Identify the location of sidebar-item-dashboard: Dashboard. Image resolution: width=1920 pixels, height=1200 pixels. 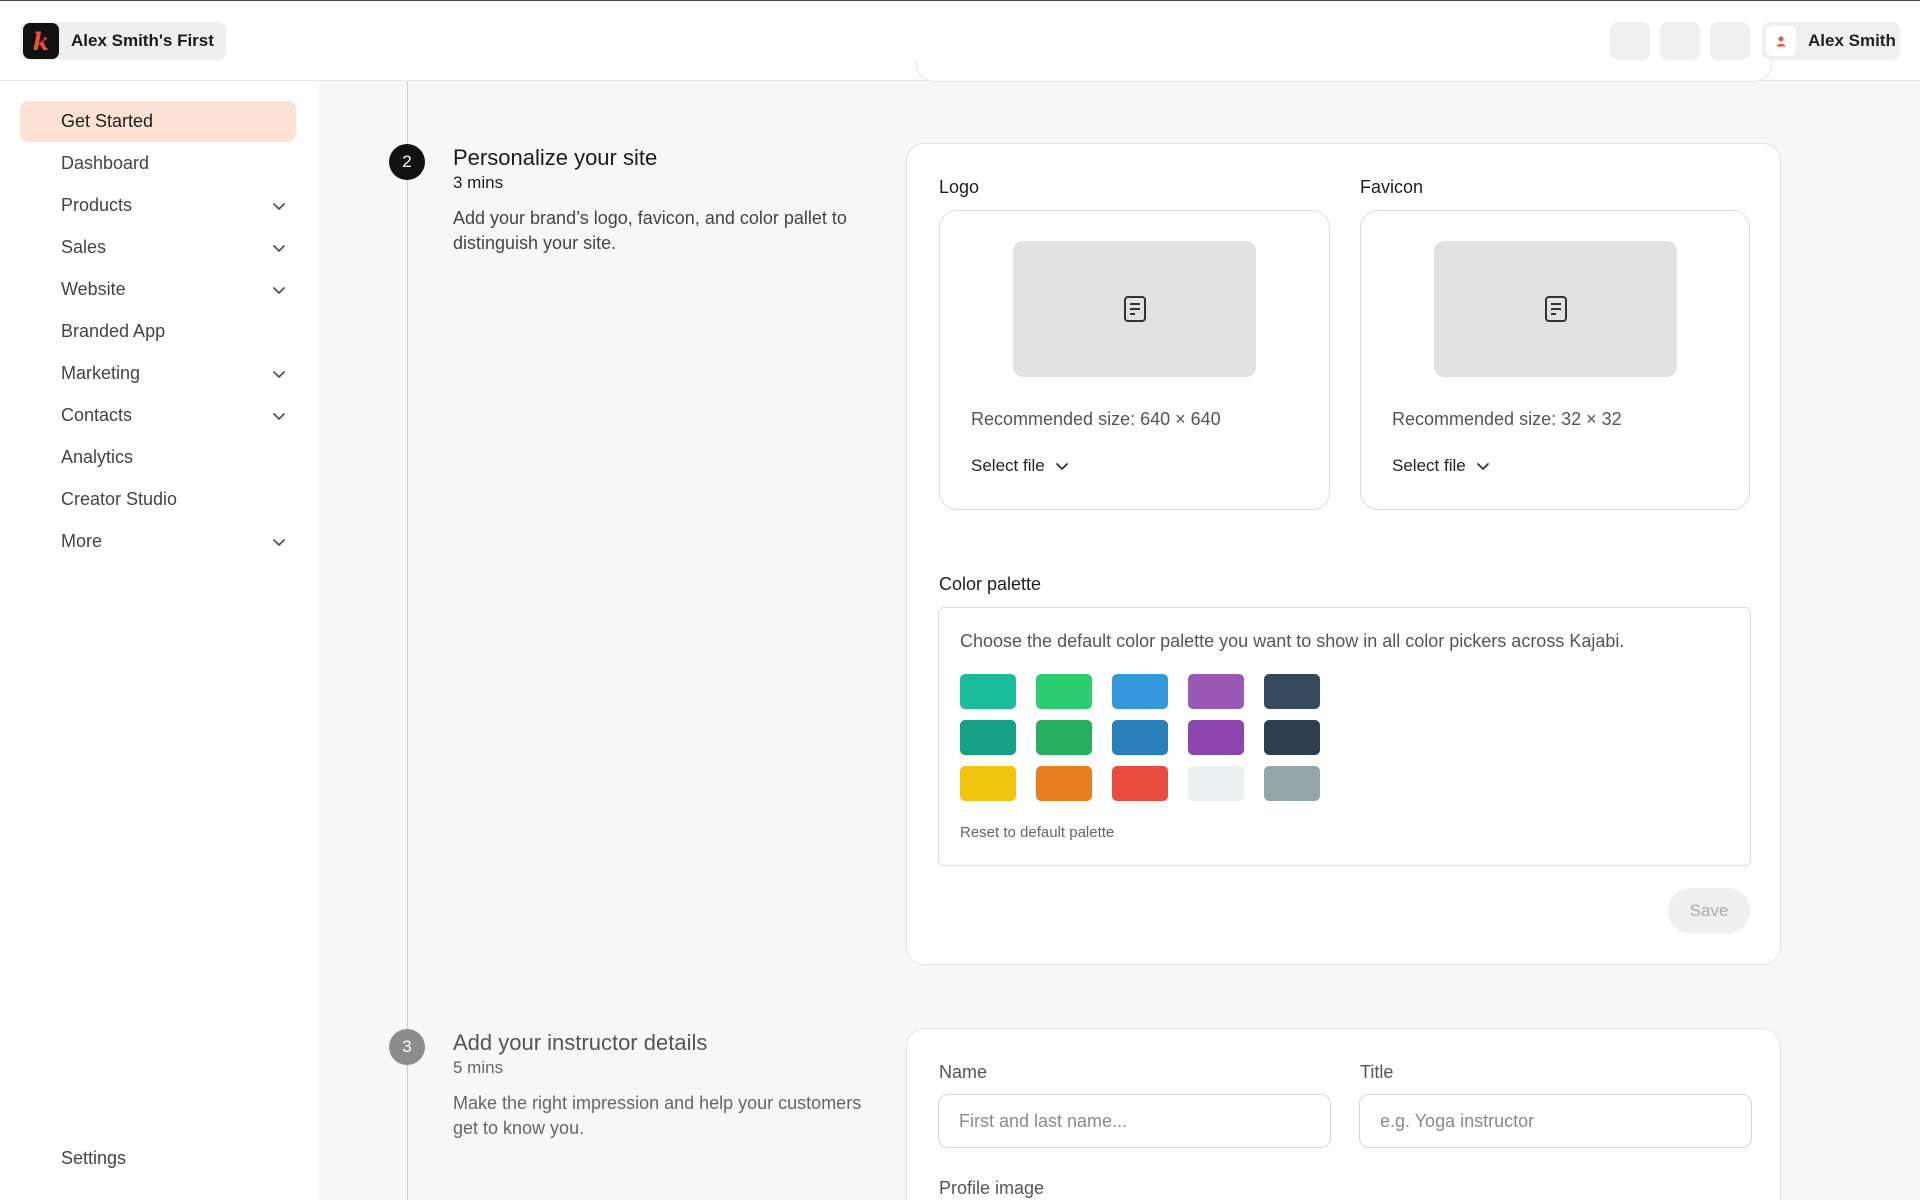
(158, 163).